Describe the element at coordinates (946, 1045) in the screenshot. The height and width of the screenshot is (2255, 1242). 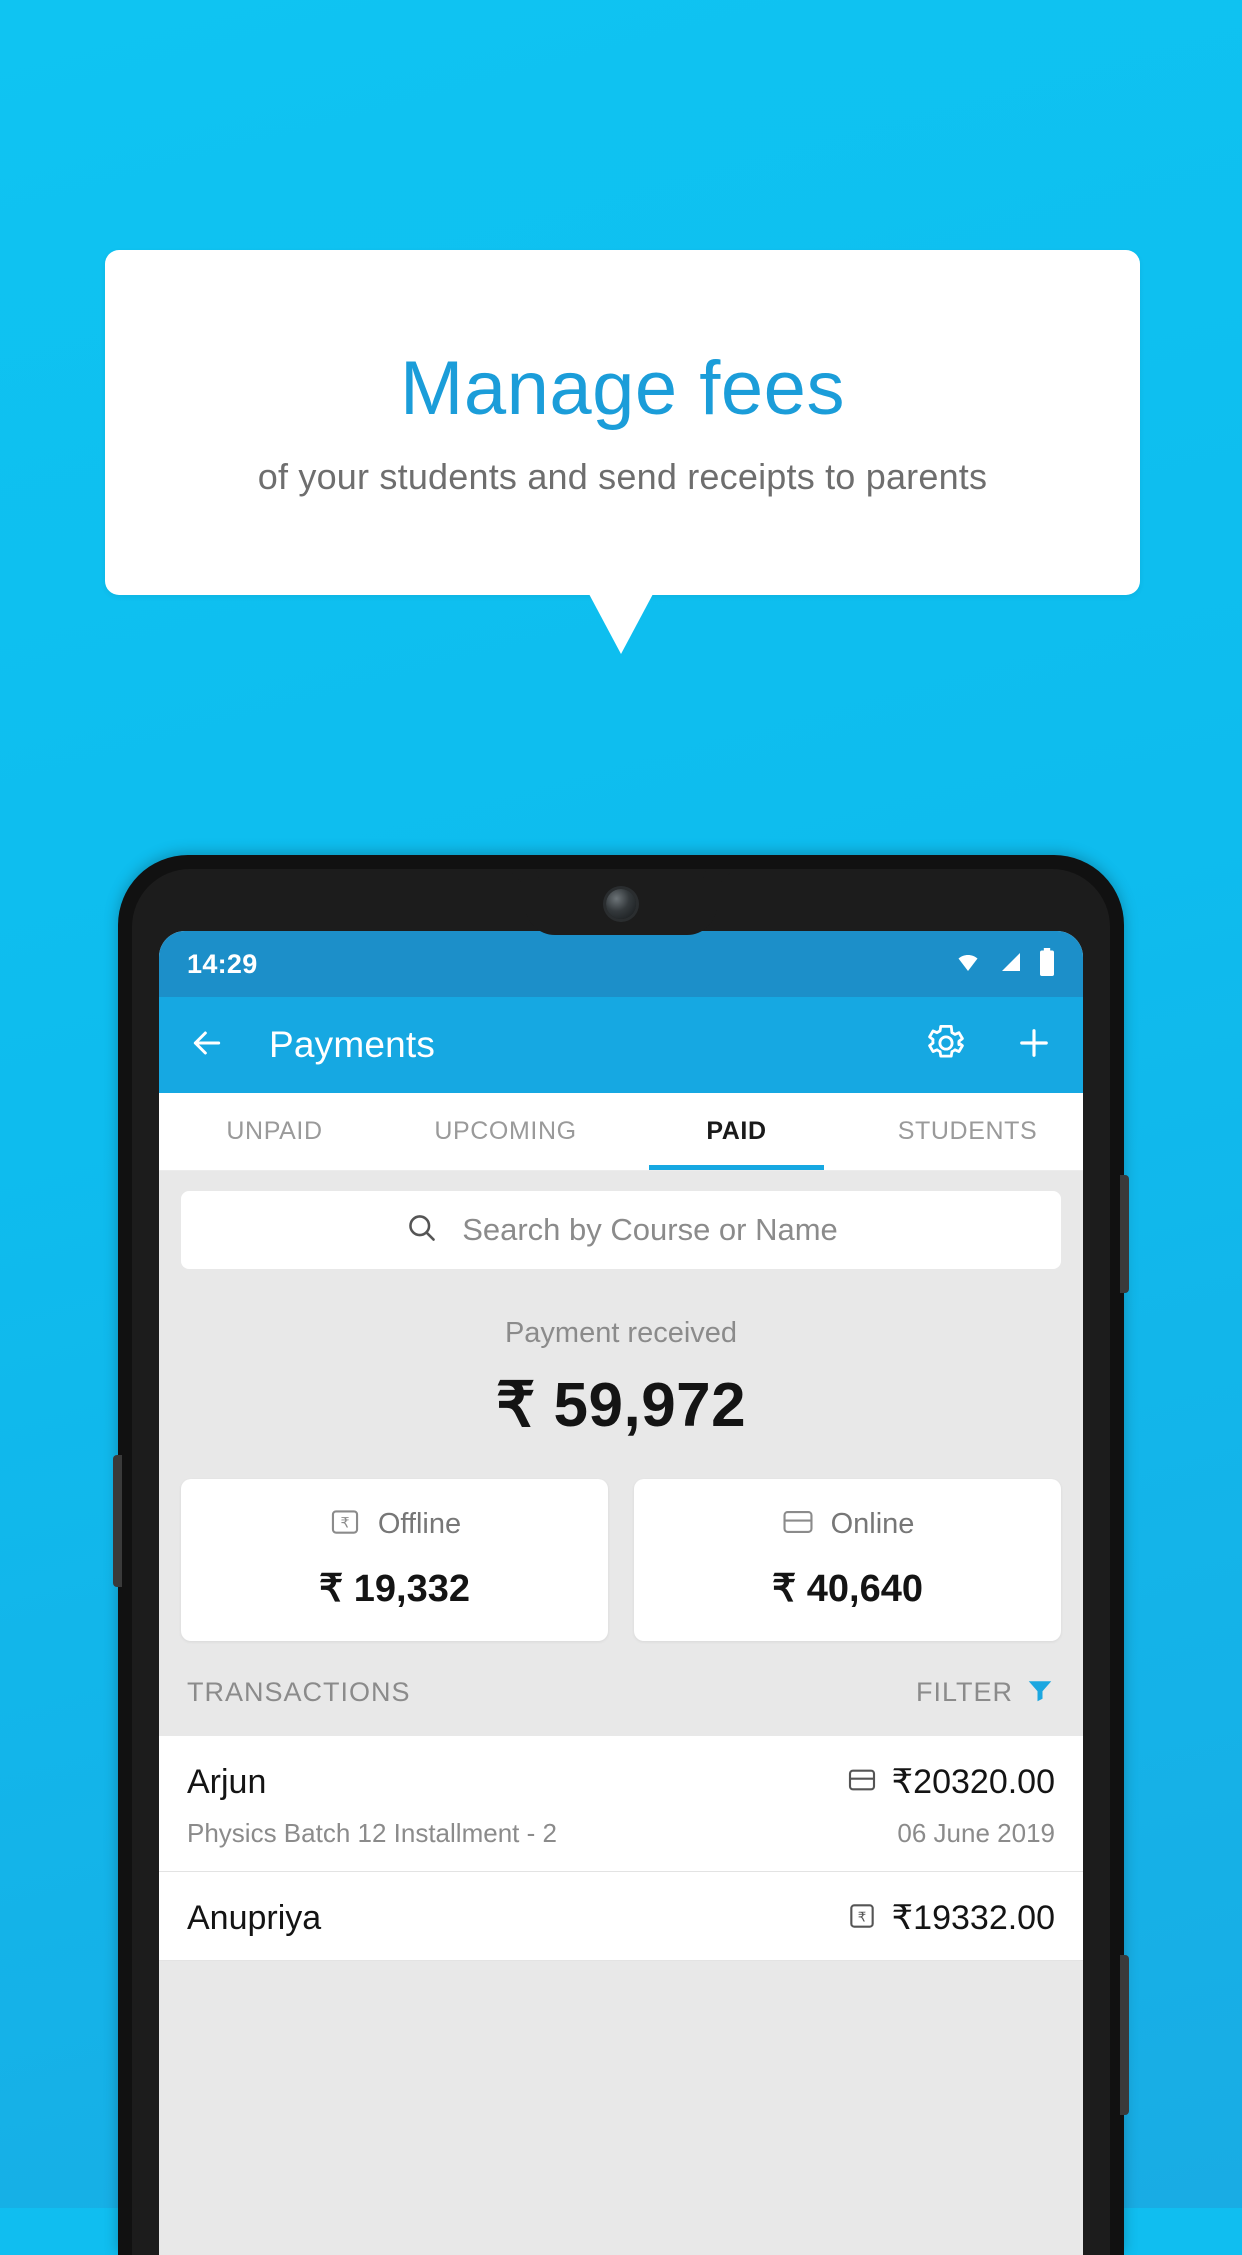
I see `gear-icon` at that location.